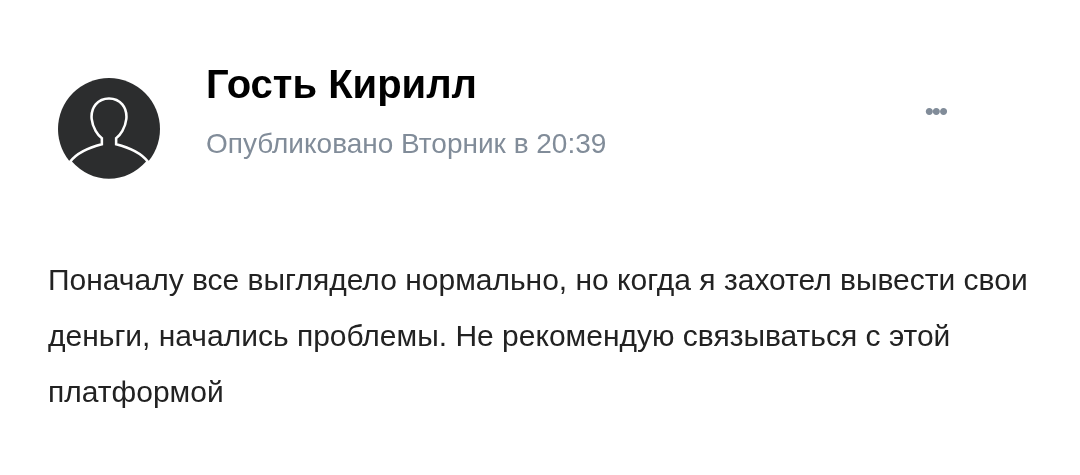 The image size is (1080, 475). What do you see at coordinates (565, 84) in the screenshot?
I see `author-name: Гость Кирилл` at bounding box center [565, 84].